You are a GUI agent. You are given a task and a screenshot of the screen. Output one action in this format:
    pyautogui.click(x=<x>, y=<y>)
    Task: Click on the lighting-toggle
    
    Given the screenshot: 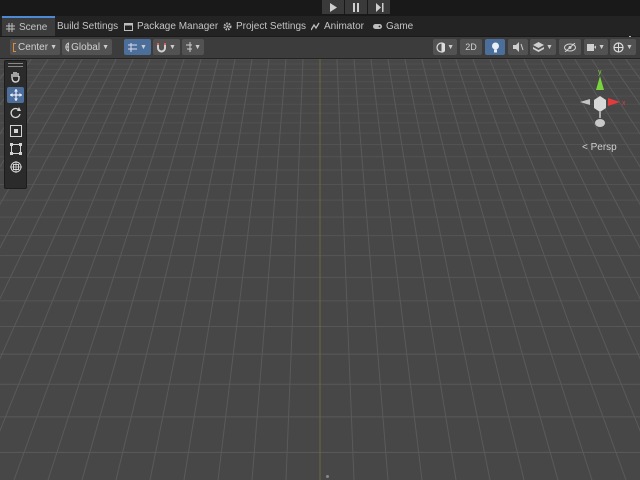 What is the action you would take?
    pyautogui.click(x=495, y=47)
    